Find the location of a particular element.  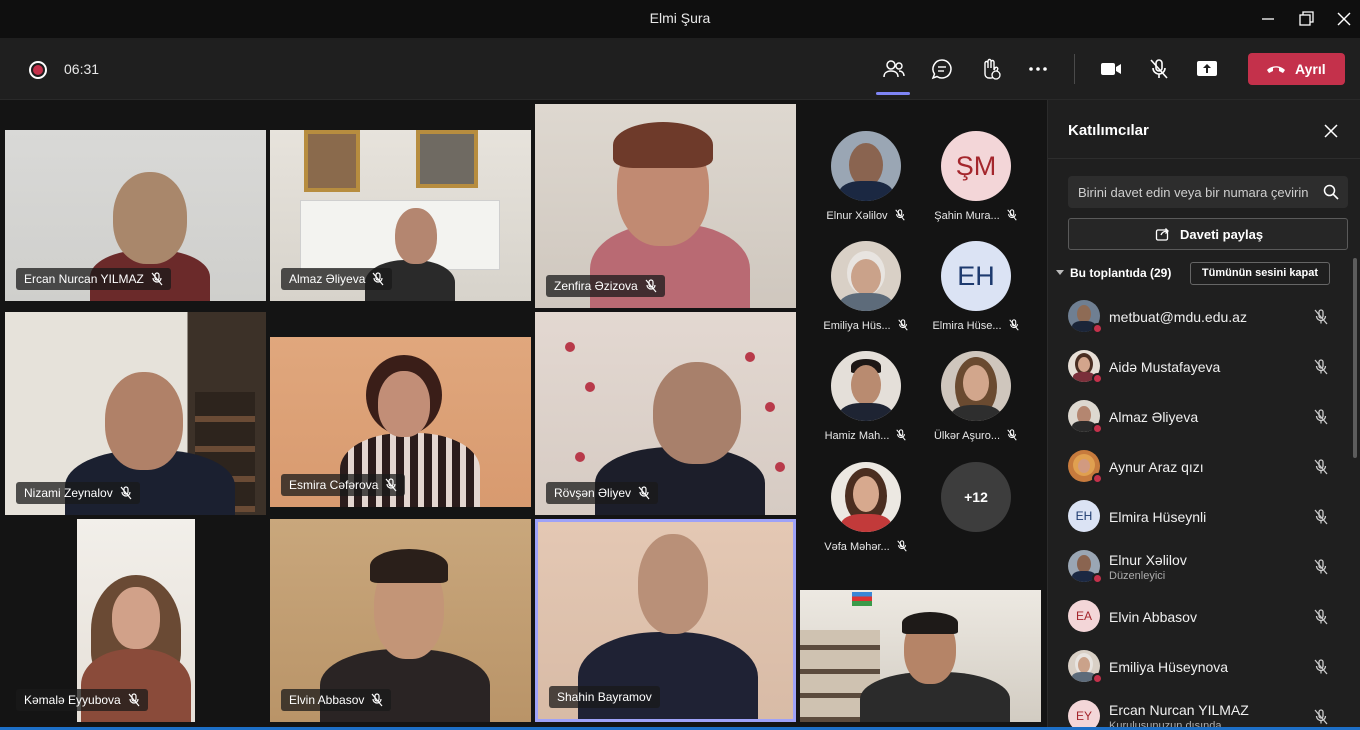

video-tile: Rövşən Əliyev is located at coordinates (665, 413).